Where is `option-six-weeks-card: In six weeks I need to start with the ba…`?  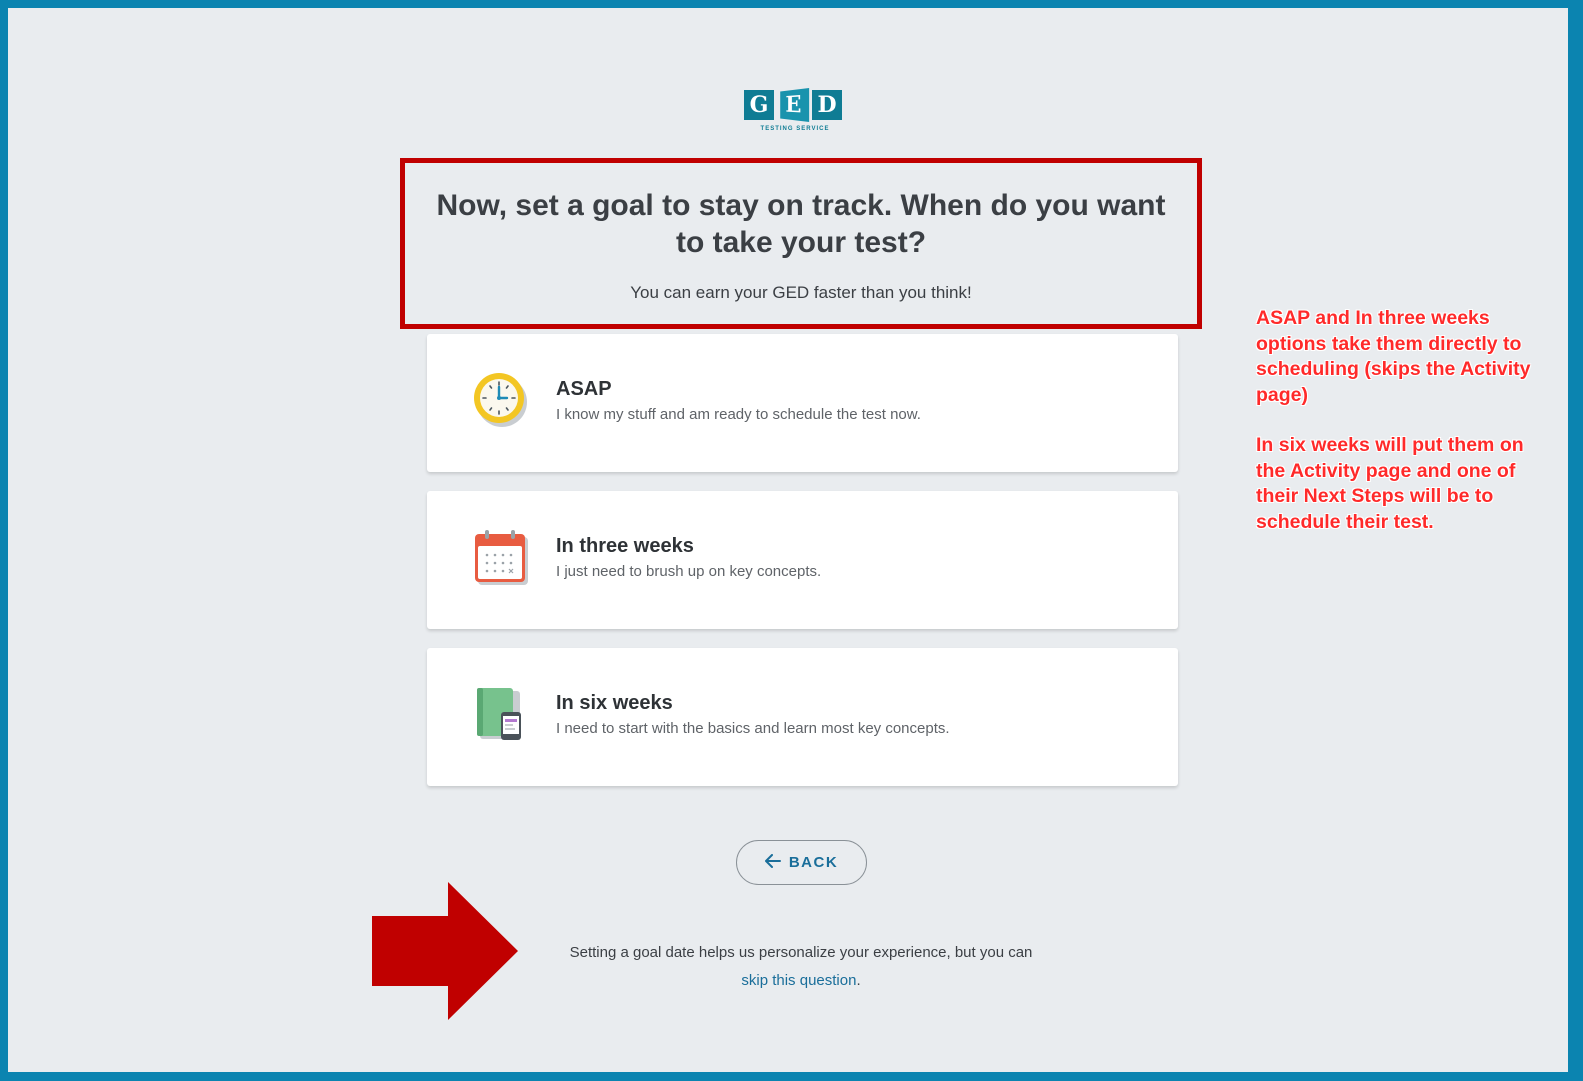 option-six-weeks-card: In six weeks I need to start with the ba… is located at coordinates (802, 717).